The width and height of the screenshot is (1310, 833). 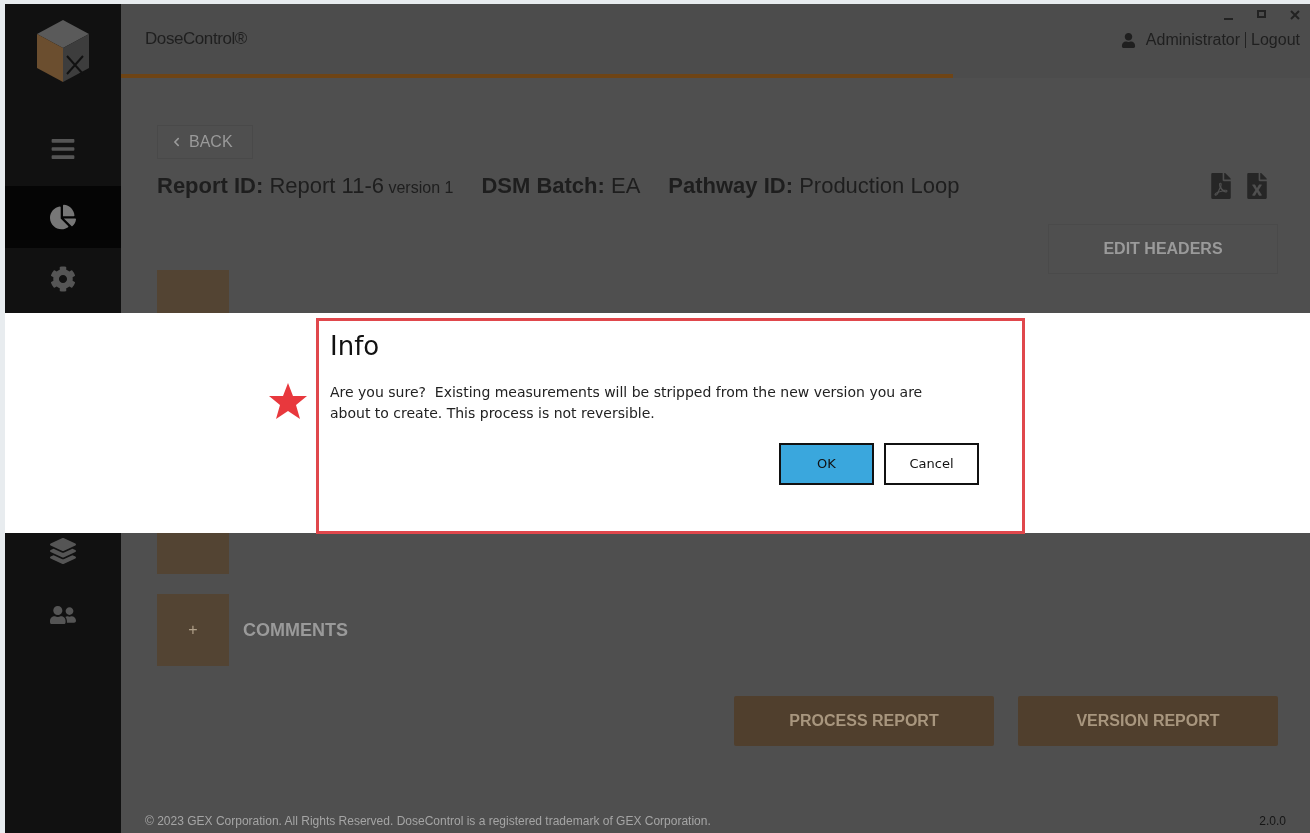 What do you see at coordinates (1221, 185) in the screenshot?
I see `document-icon` at bounding box center [1221, 185].